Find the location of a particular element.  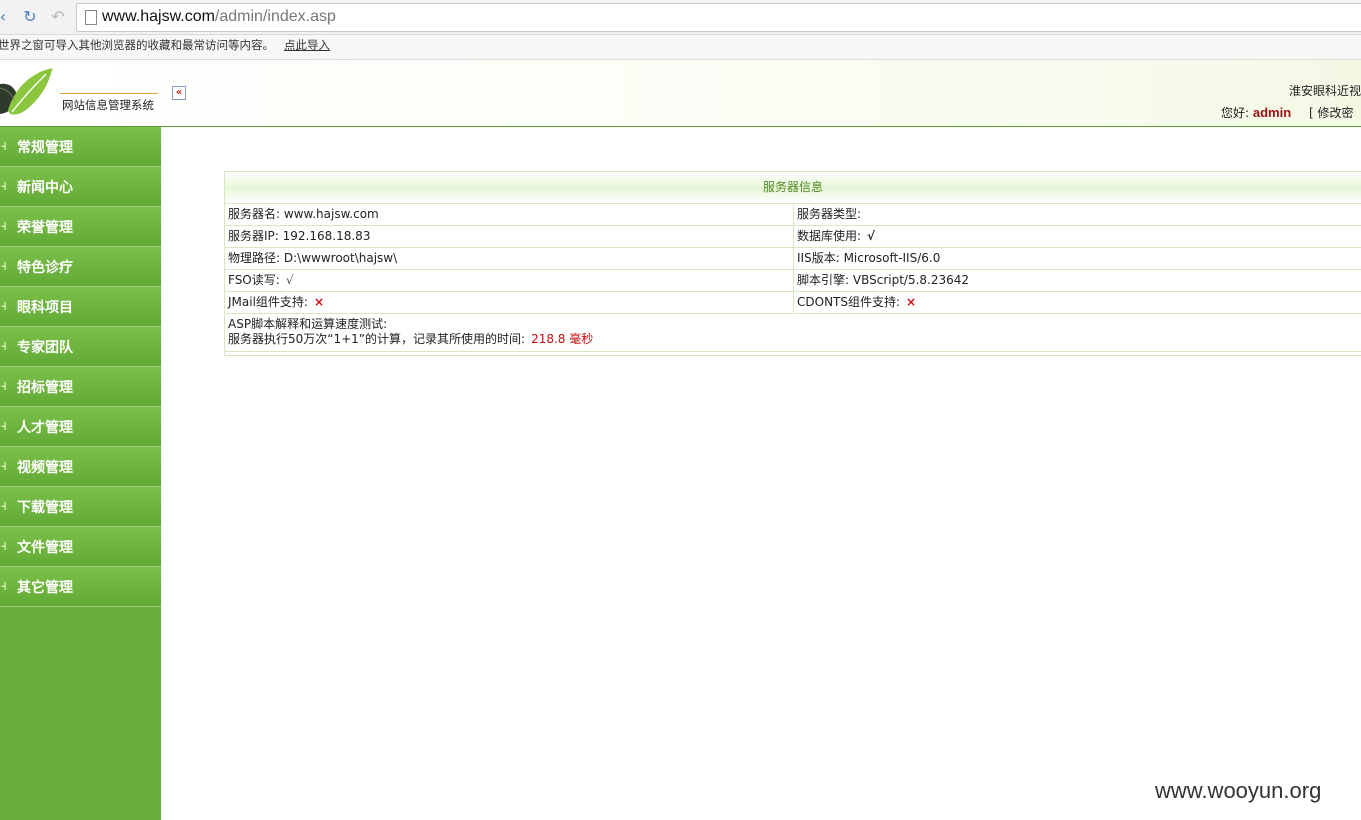

sidebar-item-video: + 视频管理 is located at coordinates (80, 467).